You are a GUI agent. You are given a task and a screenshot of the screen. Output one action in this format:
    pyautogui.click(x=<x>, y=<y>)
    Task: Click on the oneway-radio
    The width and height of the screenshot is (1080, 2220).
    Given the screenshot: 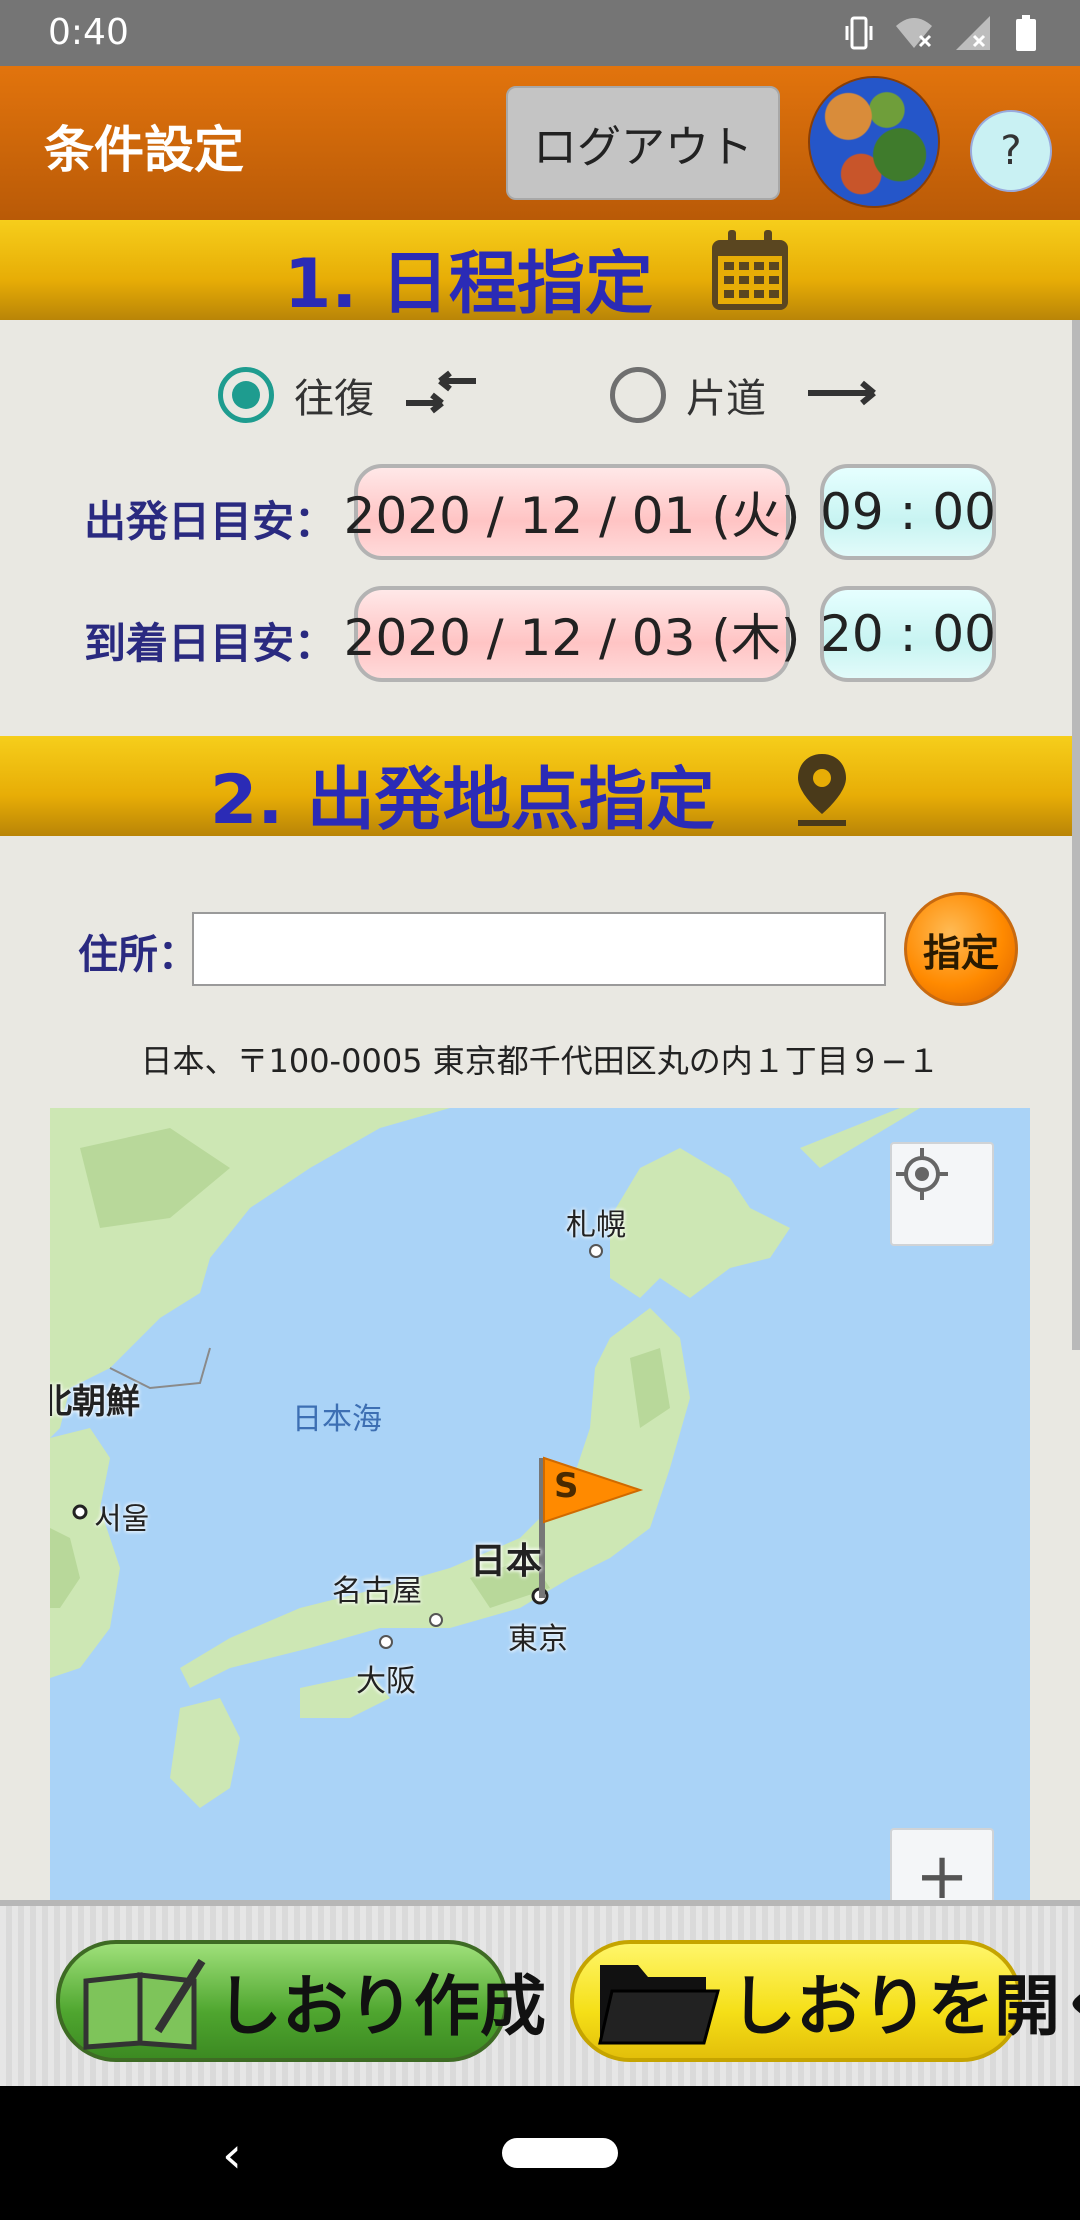 What is the action you would take?
    pyautogui.click(x=638, y=395)
    